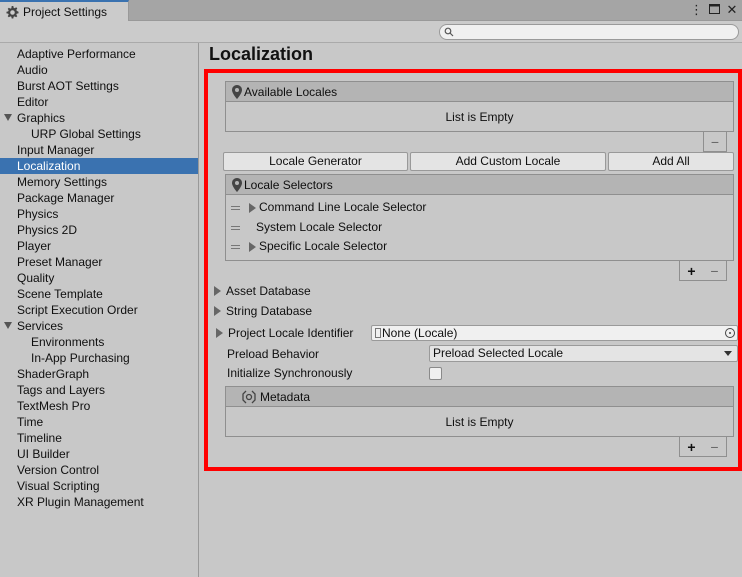  What do you see at coordinates (449, 32) in the screenshot?
I see `search-icon` at bounding box center [449, 32].